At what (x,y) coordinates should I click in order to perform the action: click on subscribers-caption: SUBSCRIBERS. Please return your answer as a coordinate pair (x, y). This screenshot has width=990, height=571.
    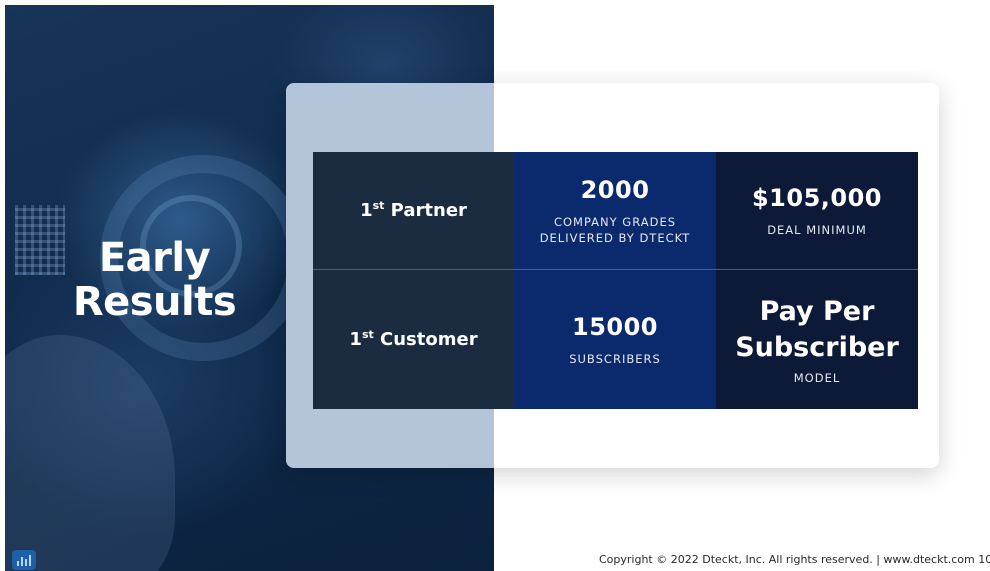
    Looking at the image, I should click on (615, 358).